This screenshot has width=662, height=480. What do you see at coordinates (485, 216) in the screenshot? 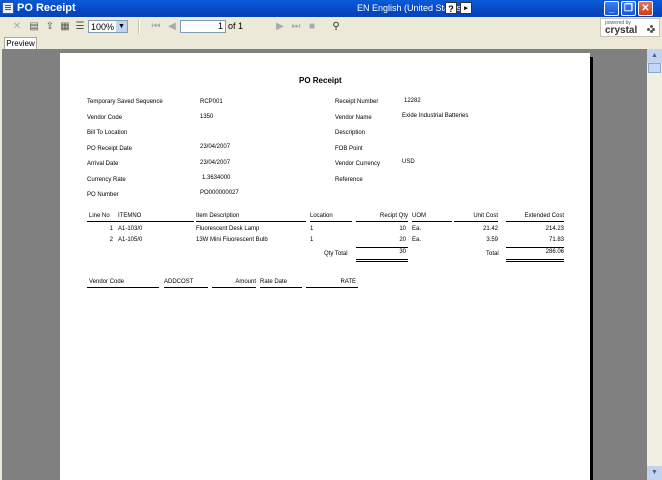
I see `column-header: Unit Cost` at bounding box center [485, 216].